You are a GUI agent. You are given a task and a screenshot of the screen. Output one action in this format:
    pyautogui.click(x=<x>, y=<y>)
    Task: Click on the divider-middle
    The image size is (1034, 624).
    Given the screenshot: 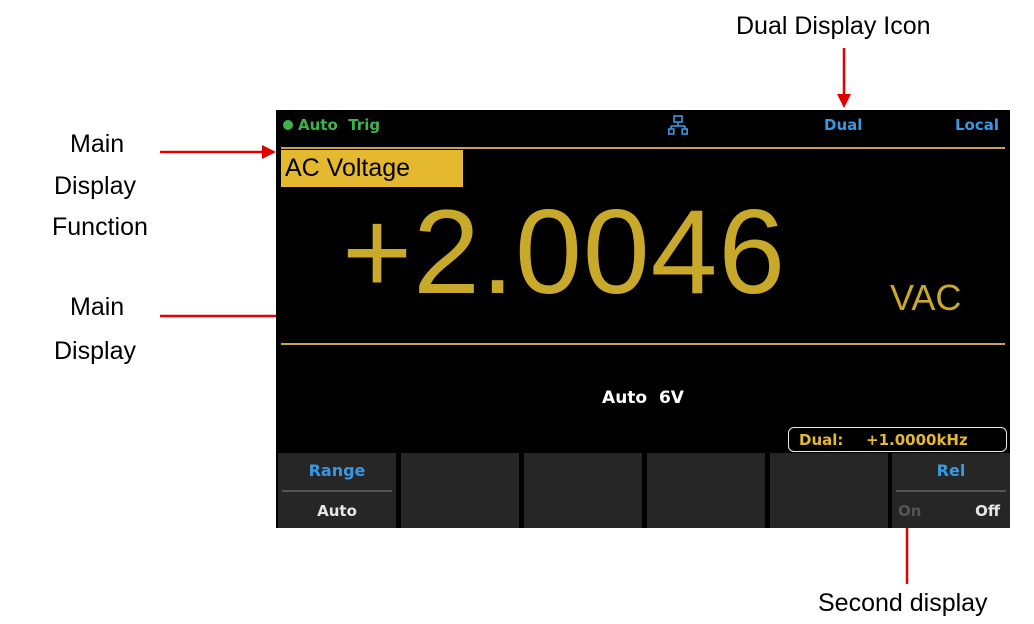 What is the action you would take?
    pyautogui.click(x=643, y=344)
    